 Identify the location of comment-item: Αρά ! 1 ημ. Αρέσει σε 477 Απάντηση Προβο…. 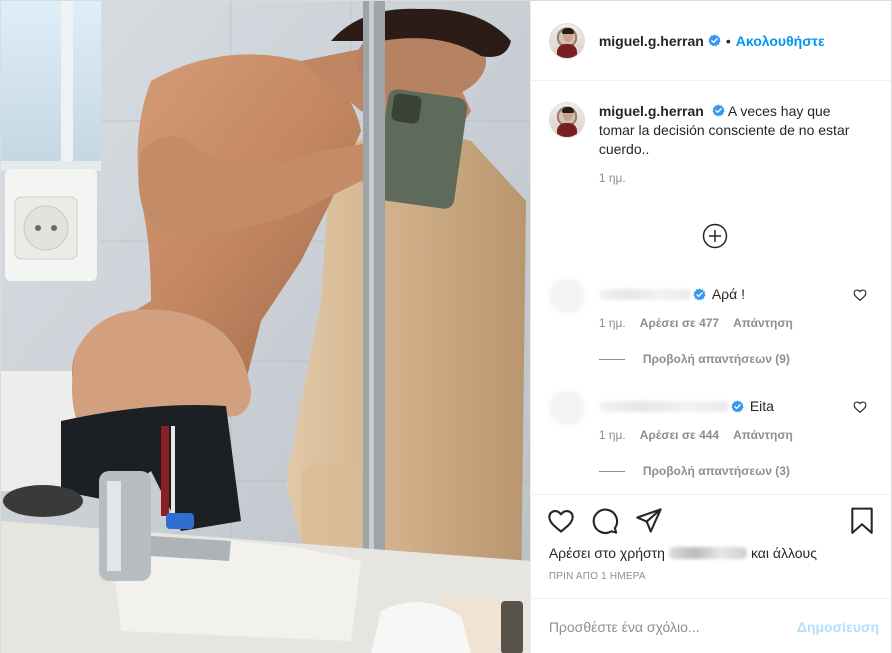
(711, 322).